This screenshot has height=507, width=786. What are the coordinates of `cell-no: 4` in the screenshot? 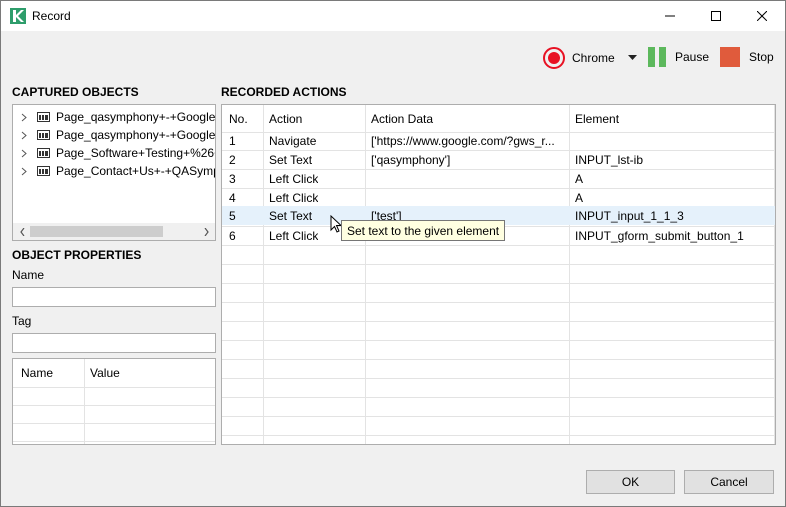 It's located at (232, 197).